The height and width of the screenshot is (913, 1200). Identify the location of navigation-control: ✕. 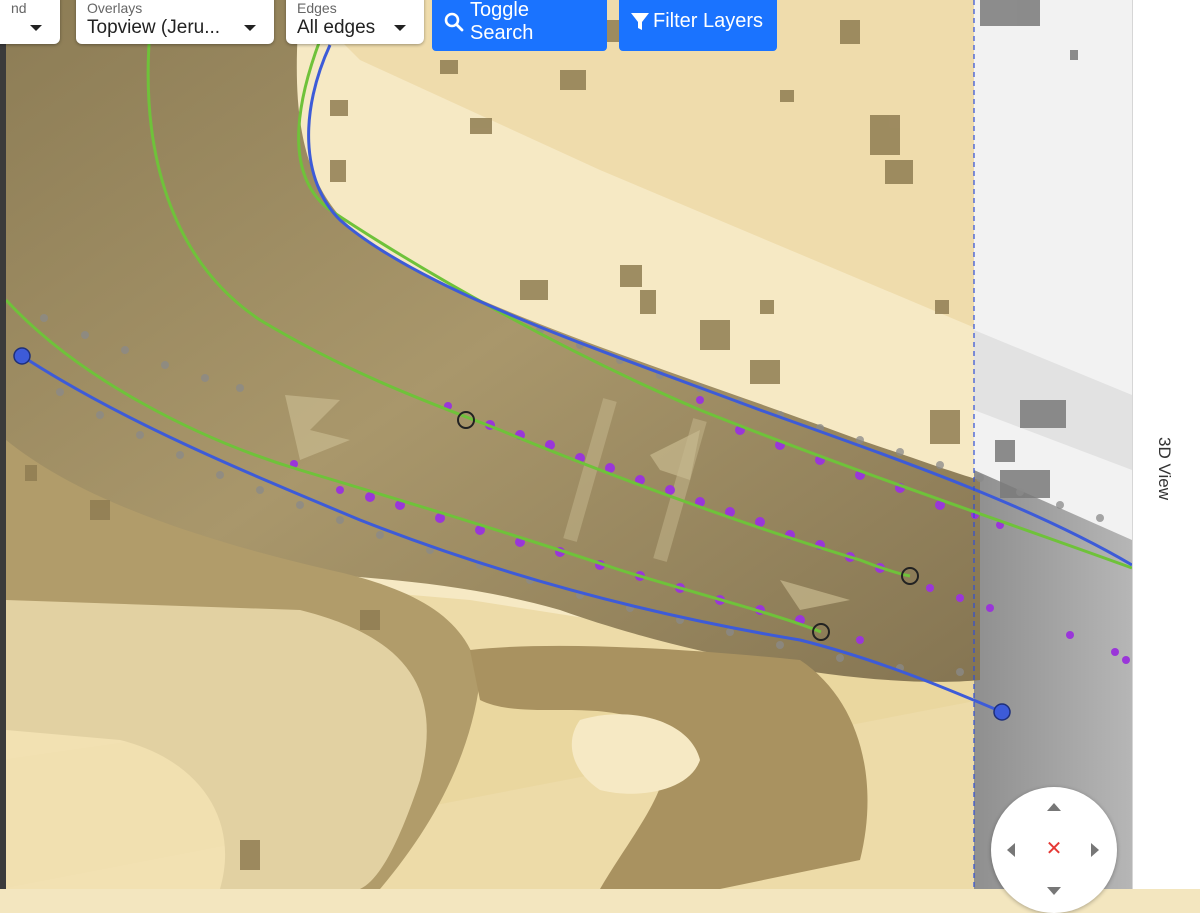
(1054, 850).